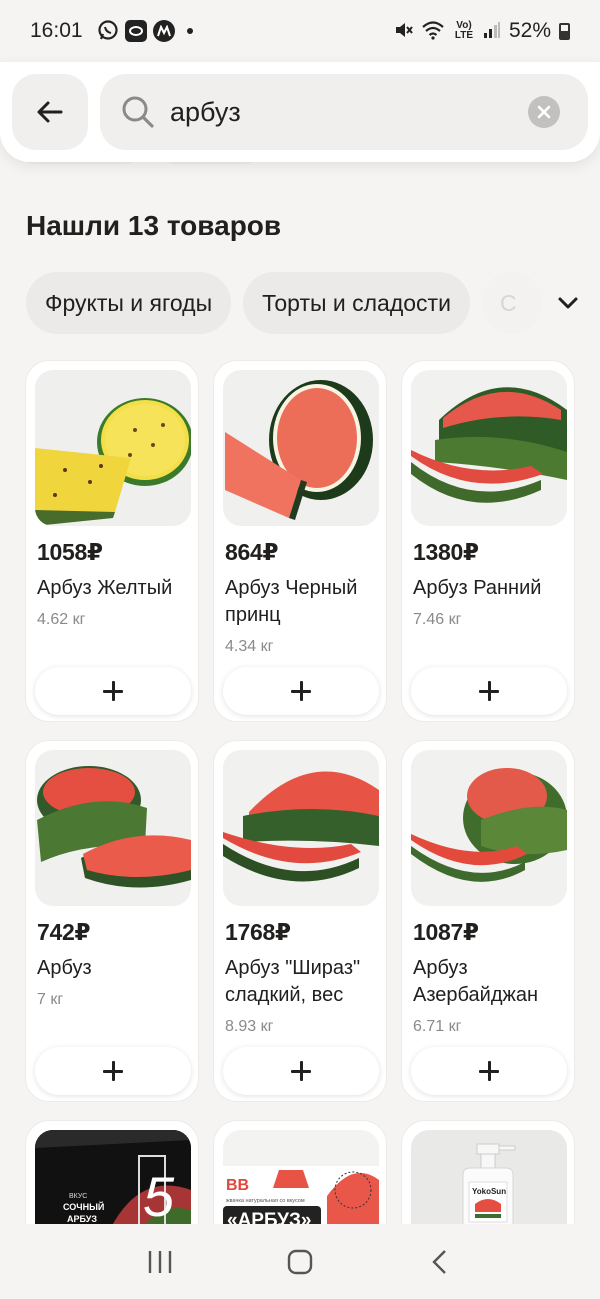 This screenshot has height=1299, width=600. What do you see at coordinates (112, 541) in the screenshot?
I see `product-card: 1058₽ Арбуз Желтый 4.62 кг` at bounding box center [112, 541].